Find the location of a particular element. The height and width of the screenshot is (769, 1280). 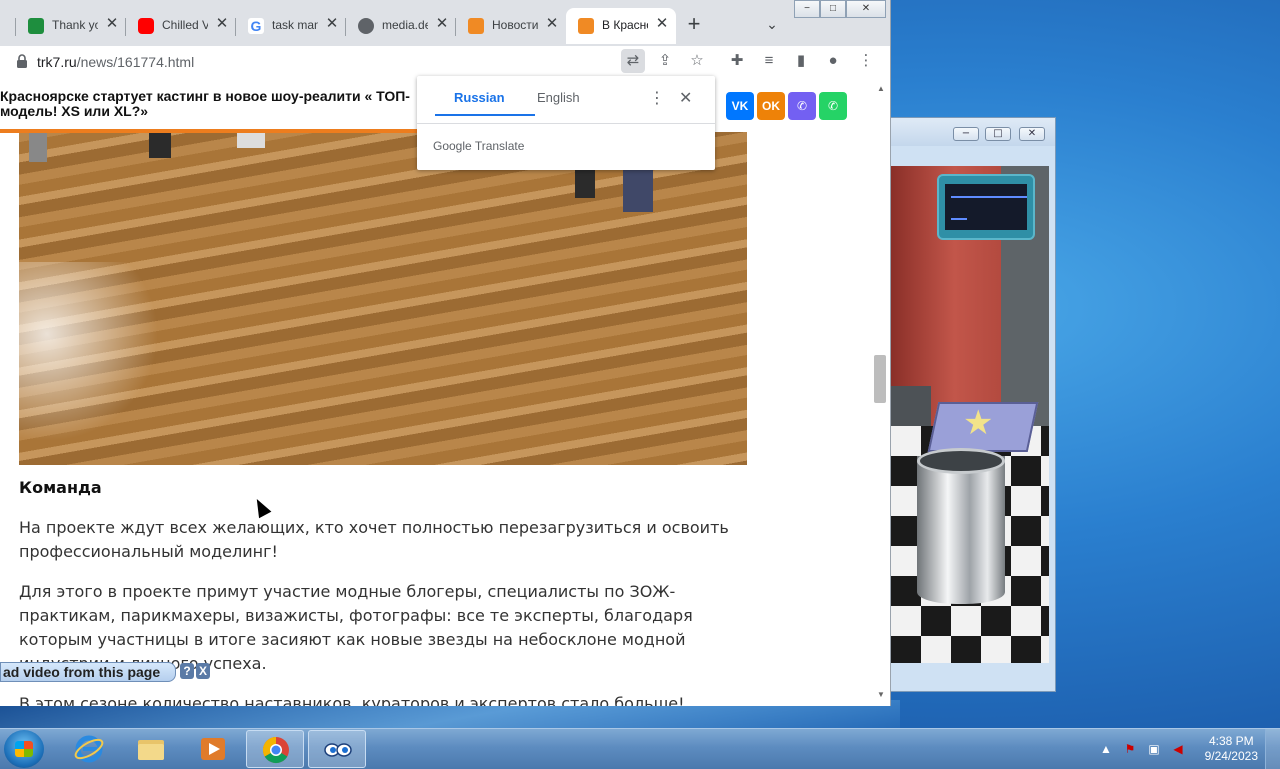

odnoklassniki-icon: OK is located at coordinates (771, 106).